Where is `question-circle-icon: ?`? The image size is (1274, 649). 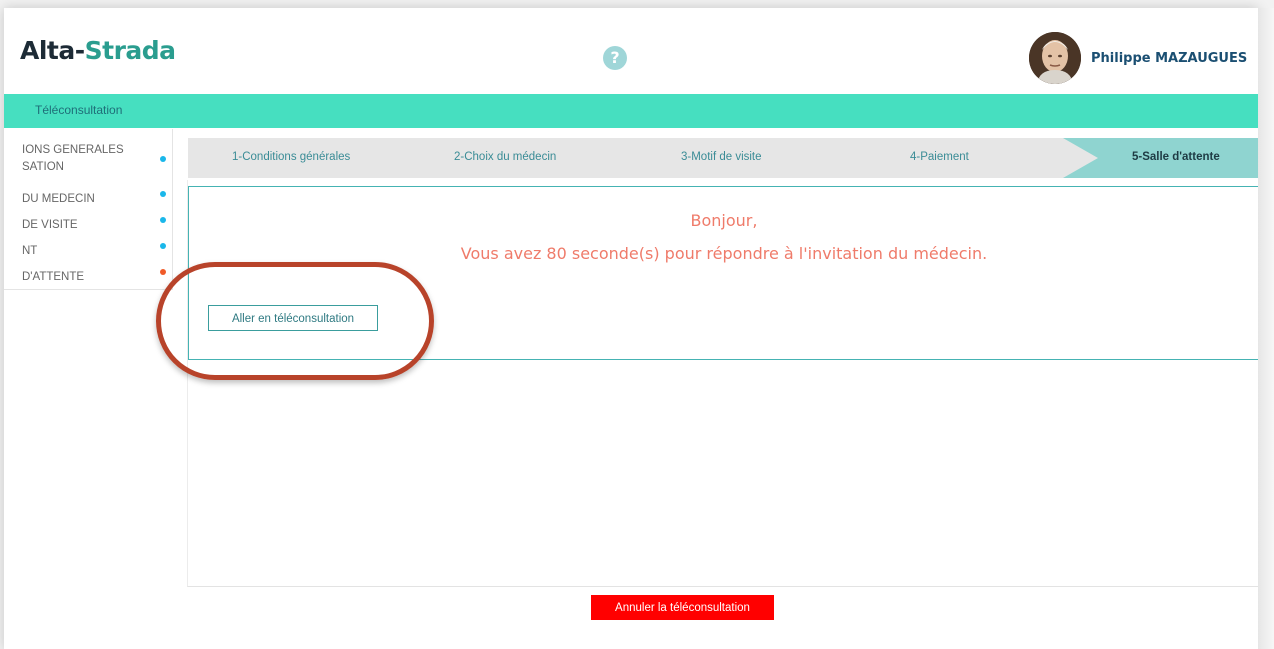 question-circle-icon: ? is located at coordinates (615, 58).